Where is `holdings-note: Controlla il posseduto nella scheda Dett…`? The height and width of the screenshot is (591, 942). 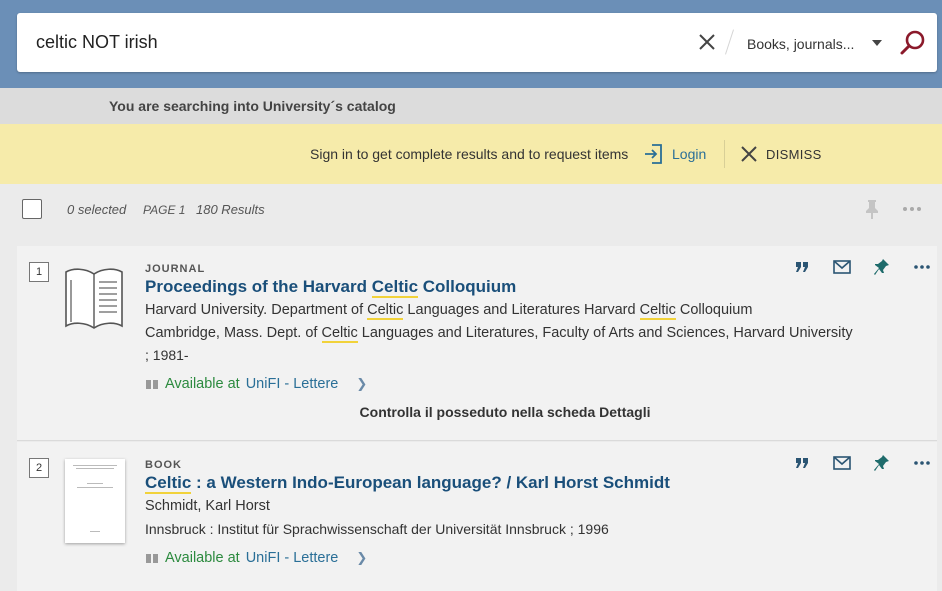 holdings-note: Controlla il posseduto nella scheda Dett… is located at coordinates (505, 412).